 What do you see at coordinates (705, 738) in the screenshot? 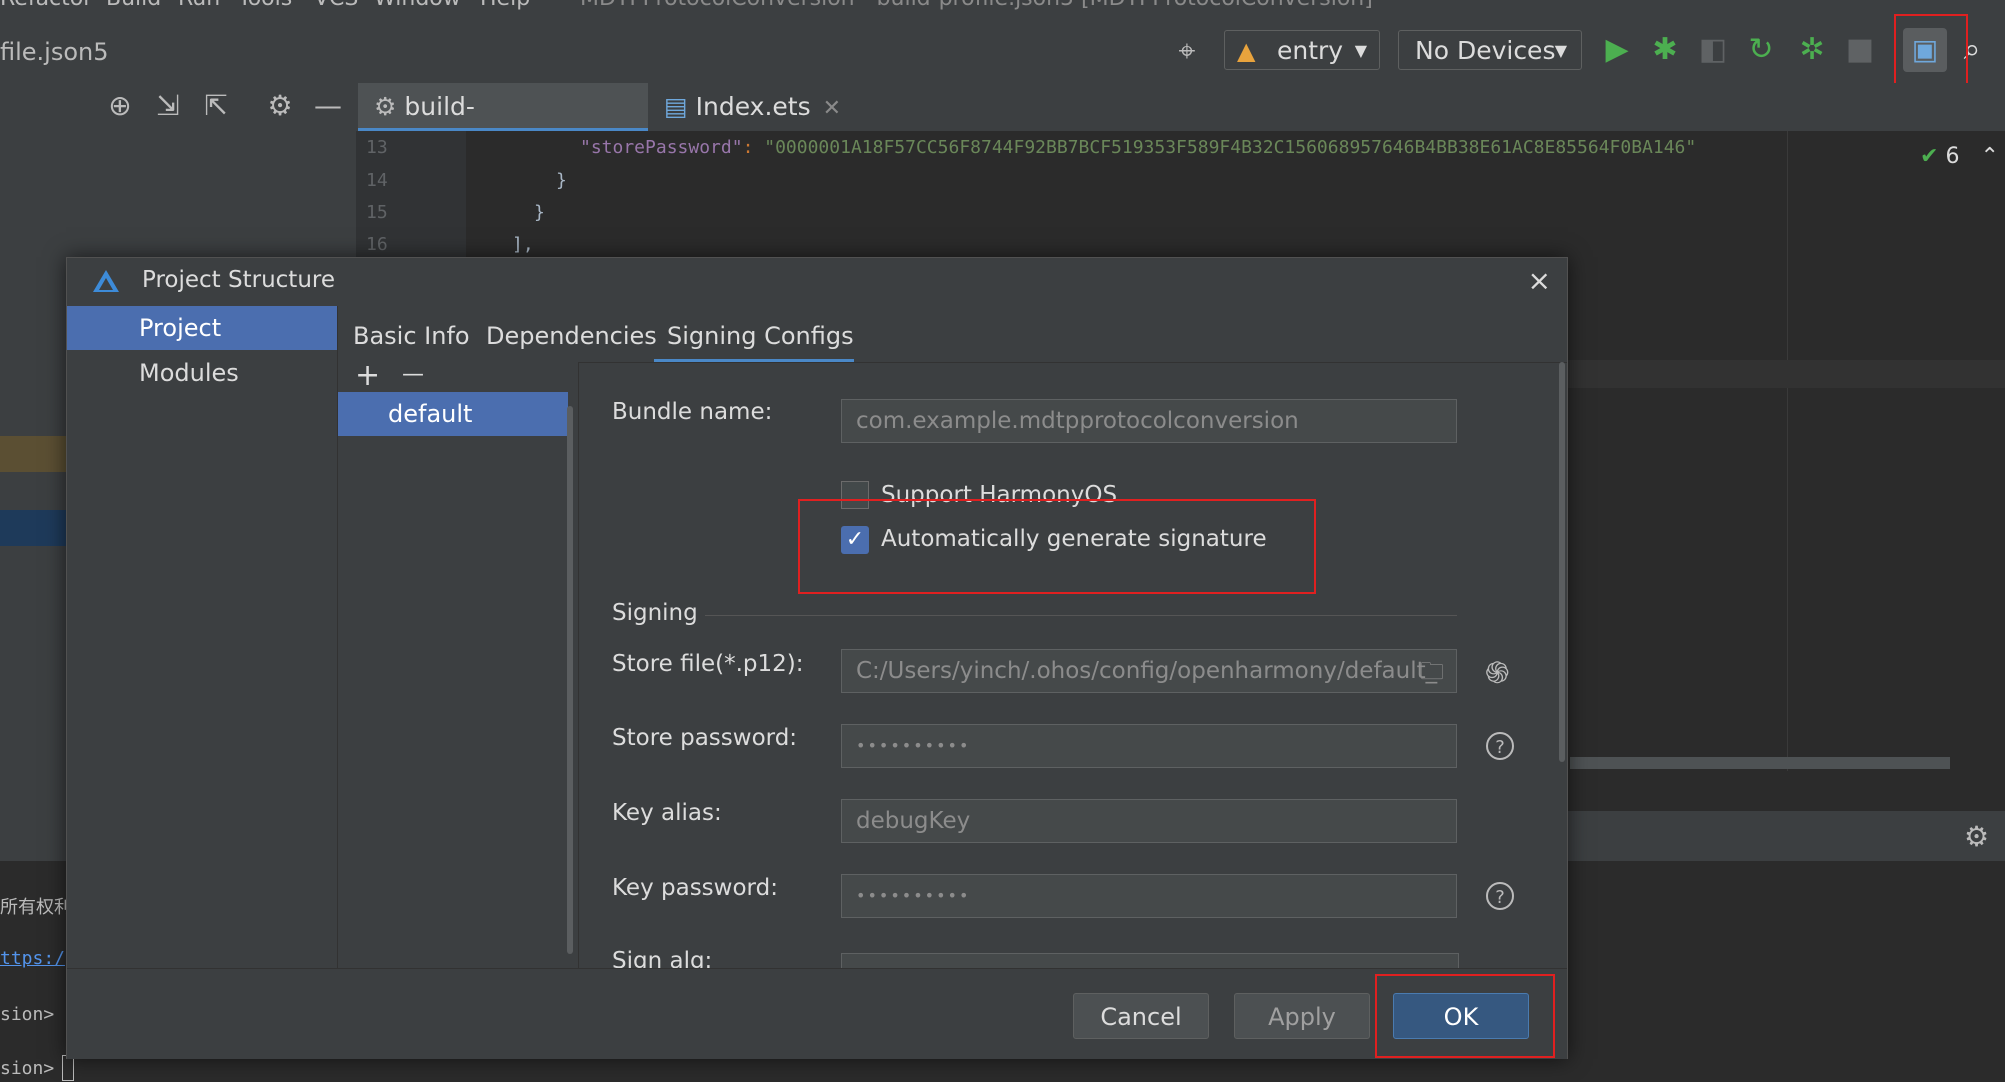
I see `store-password-label: Store password:` at bounding box center [705, 738].